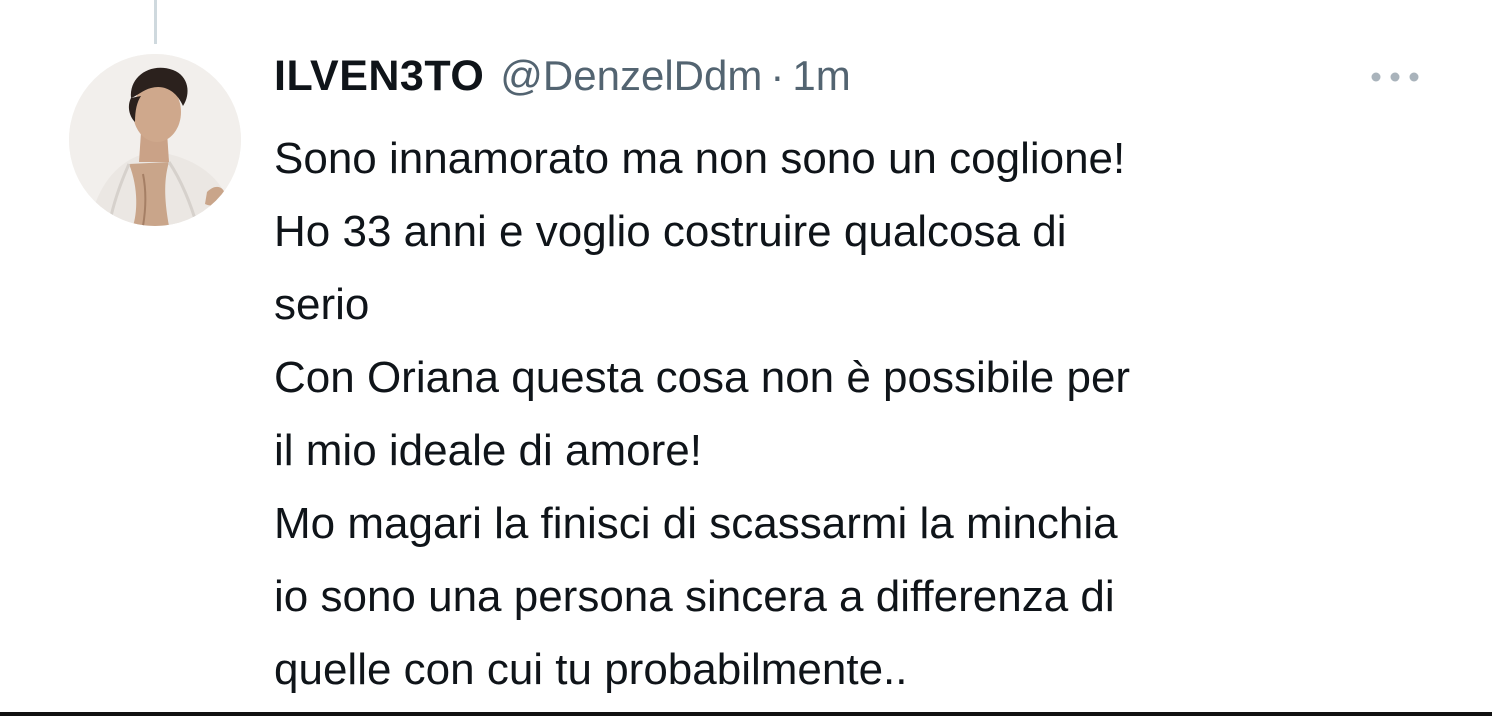 The height and width of the screenshot is (716, 1492). Describe the element at coordinates (821, 76) in the screenshot. I see `tweet-timestamp: 1m` at that location.